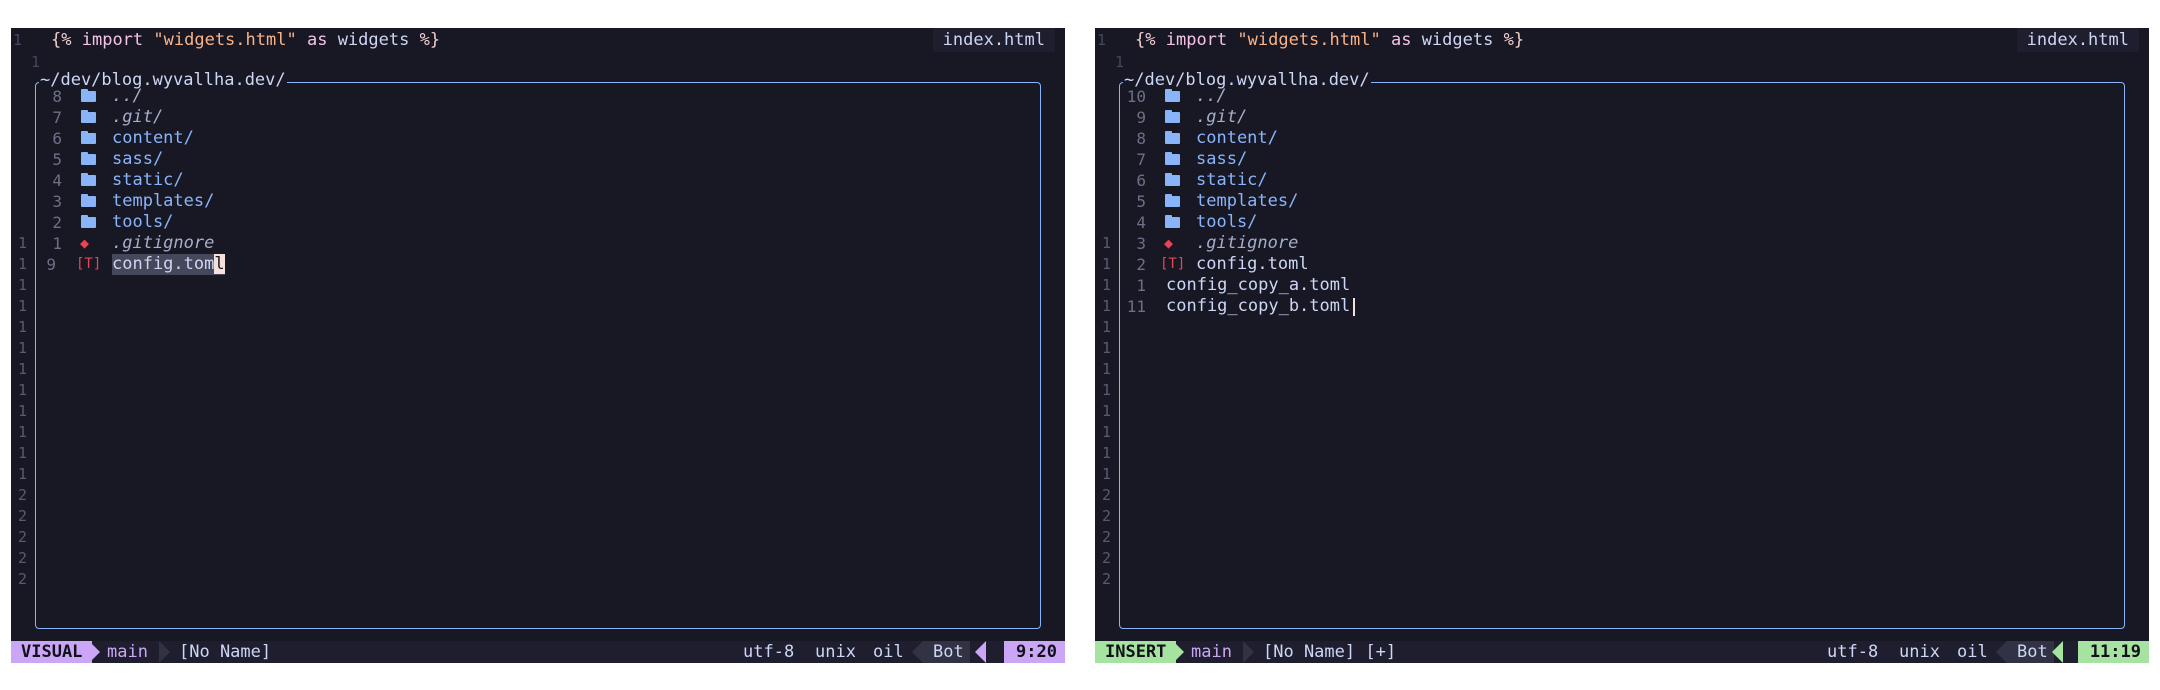 This screenshot has width=2160, height=690. What do you see at coordinates (430, 40) in the screenshot?
I see `template-close: %}` at bounding box center [430, 40].